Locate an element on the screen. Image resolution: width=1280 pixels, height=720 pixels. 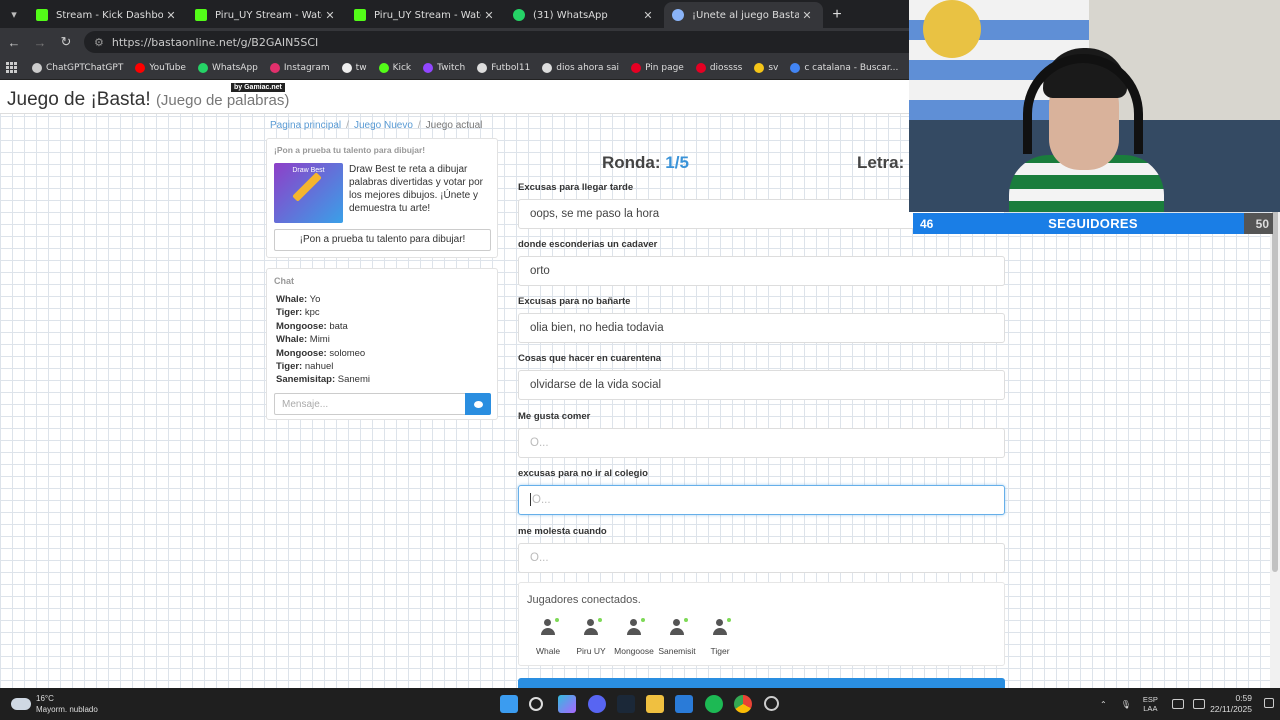
show-hidden-icons: ⌃ is located at coordinates (1103, 704).